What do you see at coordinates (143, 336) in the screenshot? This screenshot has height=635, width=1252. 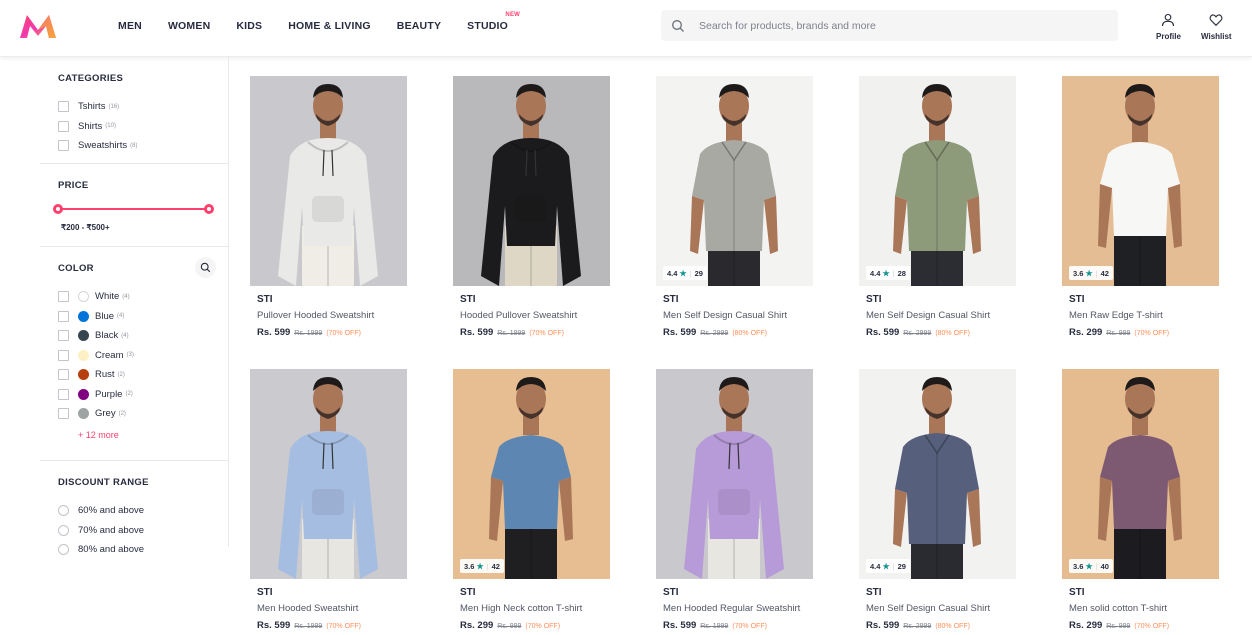 I see `color-option: Black (4)` at bounding box center [143, 336].